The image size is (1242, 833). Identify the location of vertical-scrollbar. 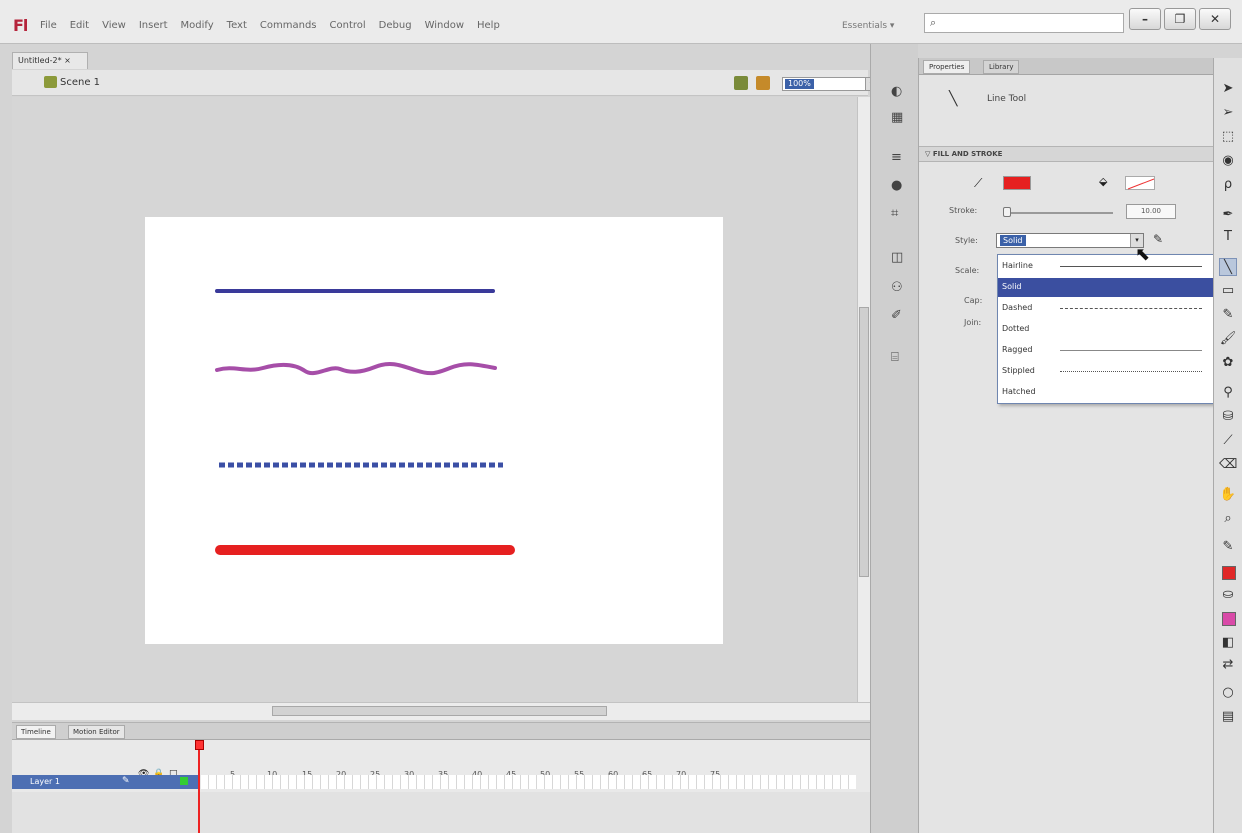
(863, 399).